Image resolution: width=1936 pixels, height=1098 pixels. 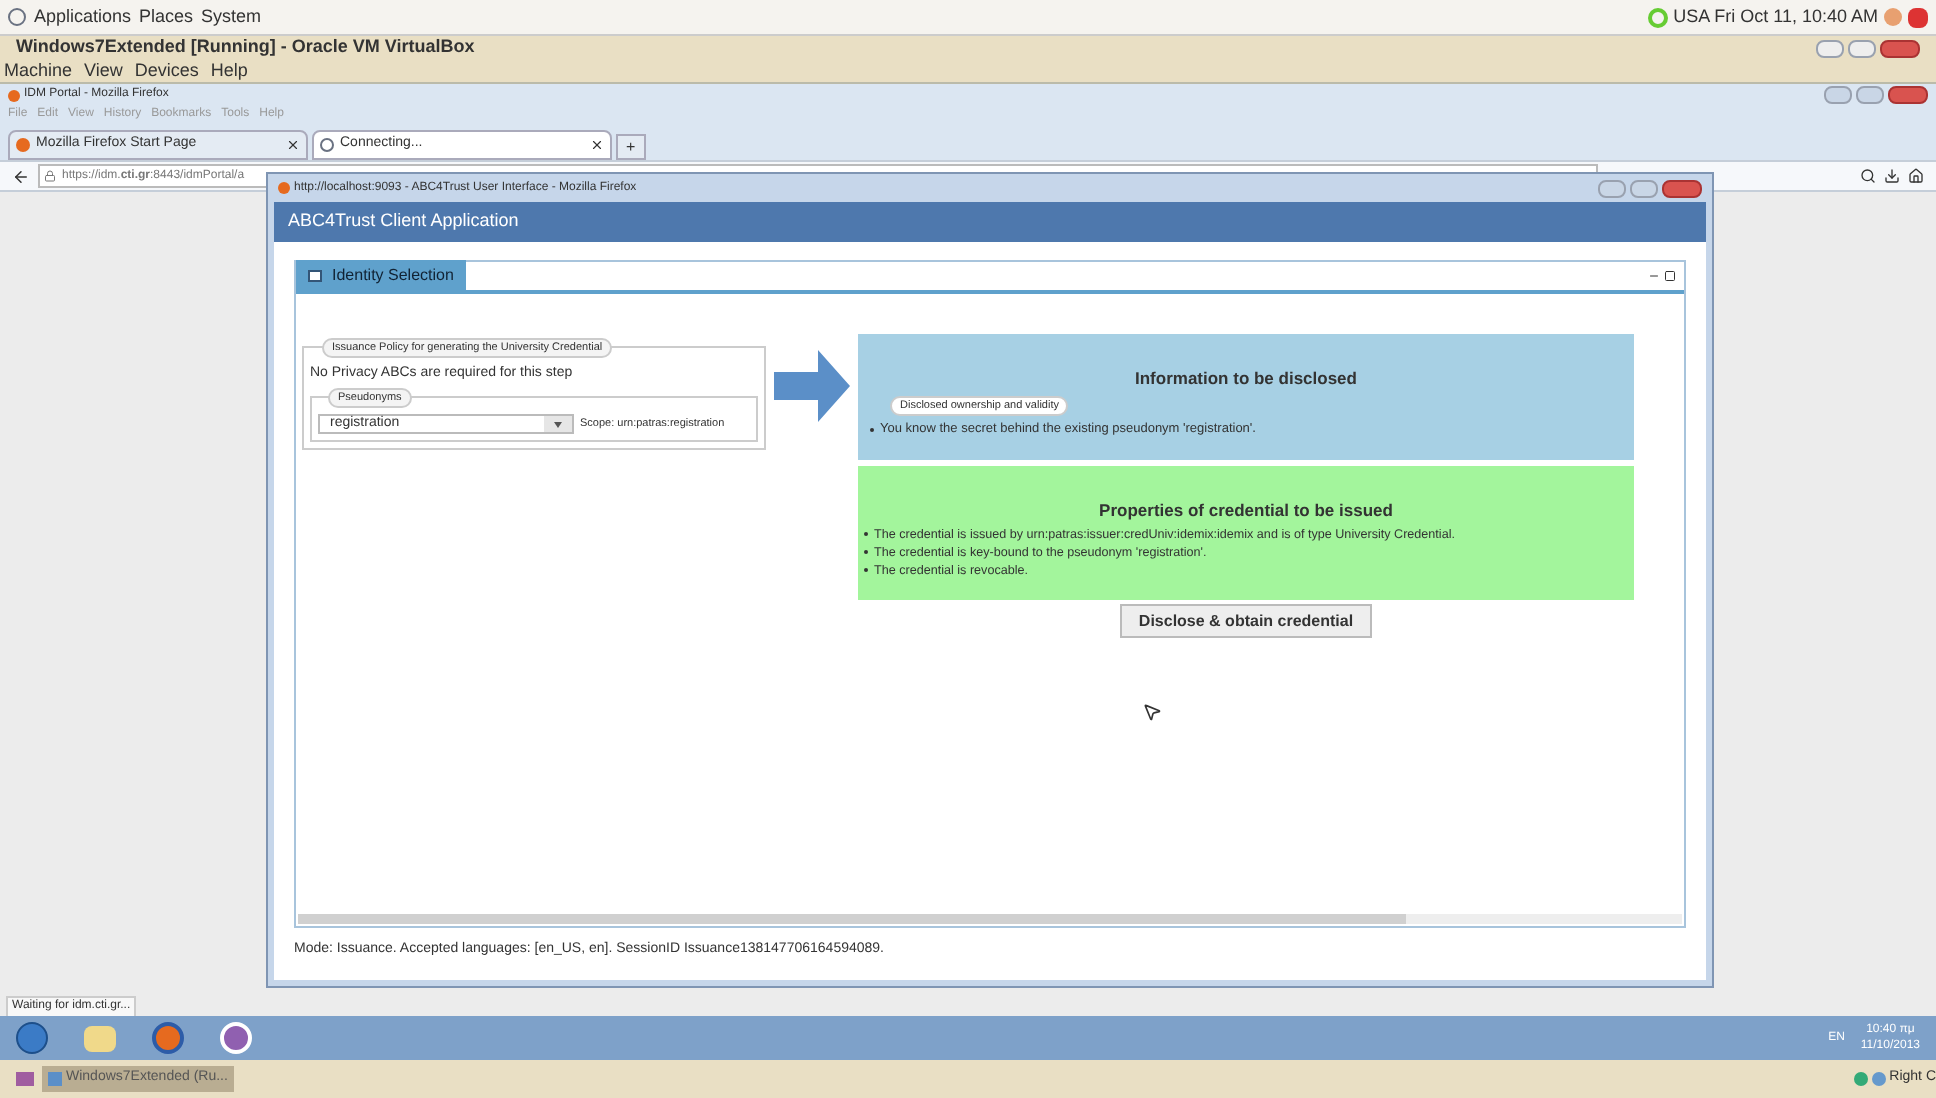 I want to click on window-icon, so click(x=315, y=275).